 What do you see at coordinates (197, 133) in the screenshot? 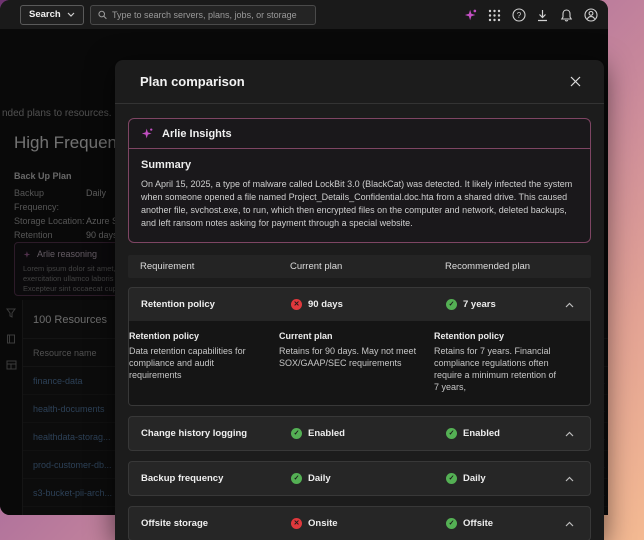
I see `arlie-insights-title: Arlie Insights` at bounding box center [197, 133].